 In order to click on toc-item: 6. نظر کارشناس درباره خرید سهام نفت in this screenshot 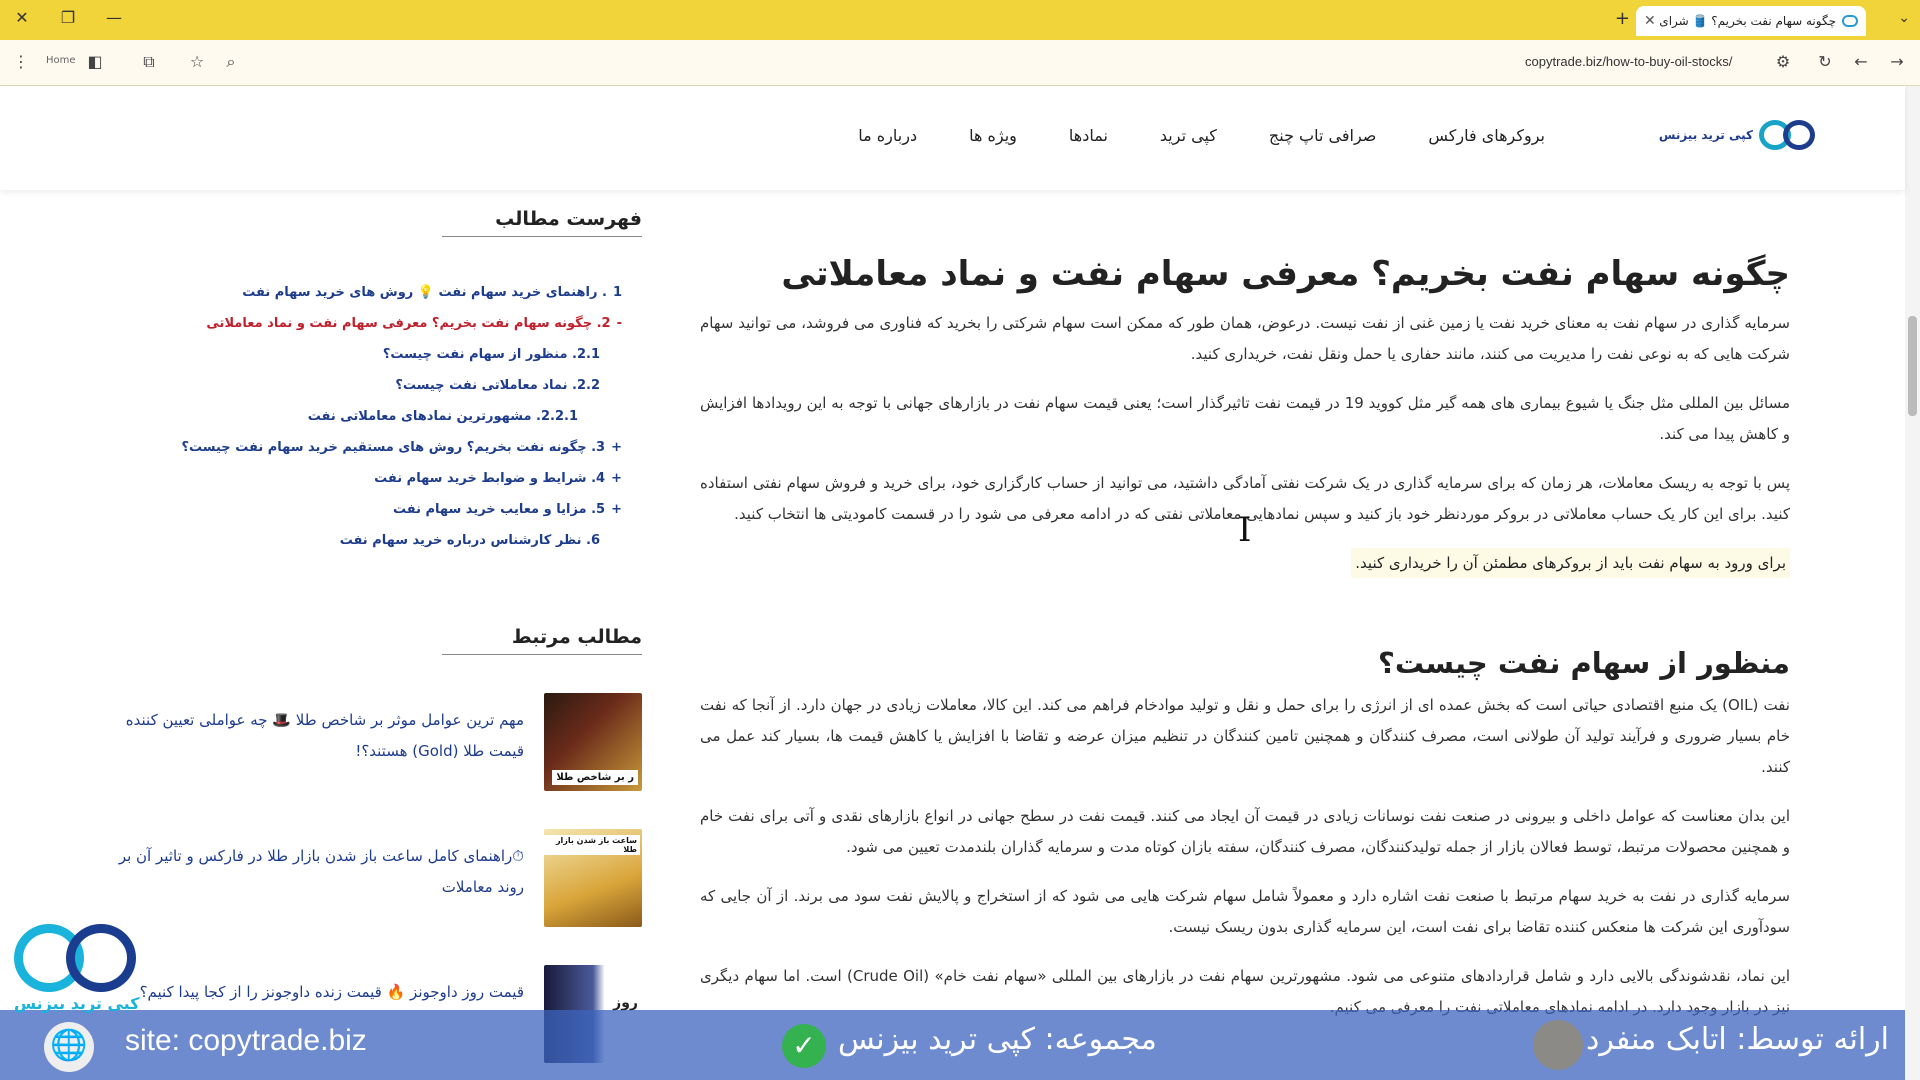, I will do `click(356, 540)`.